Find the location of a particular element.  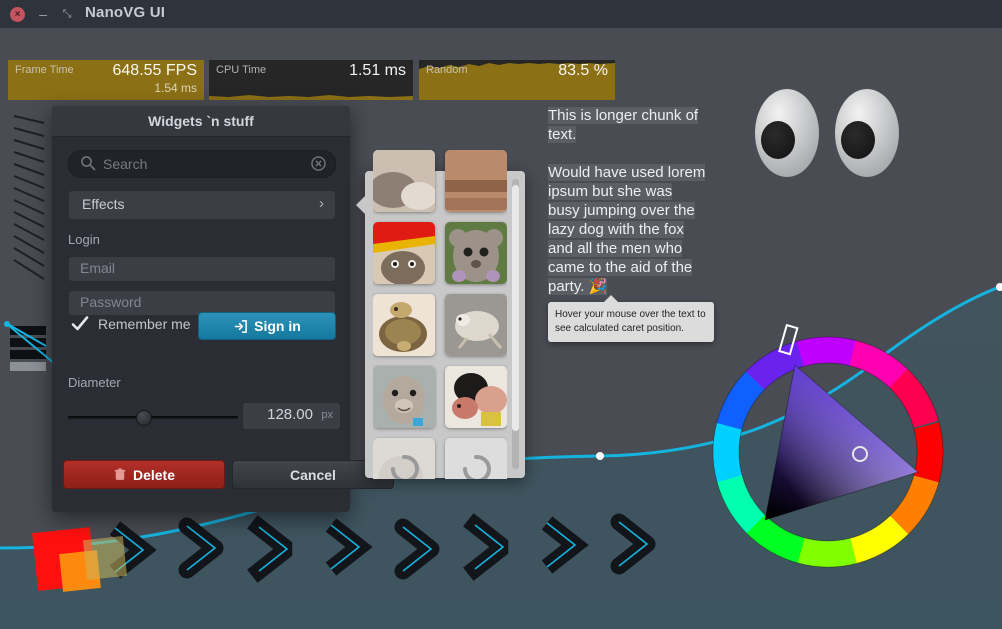

paragraph-line: party. 🎉 is located at coordinates (578, 286).